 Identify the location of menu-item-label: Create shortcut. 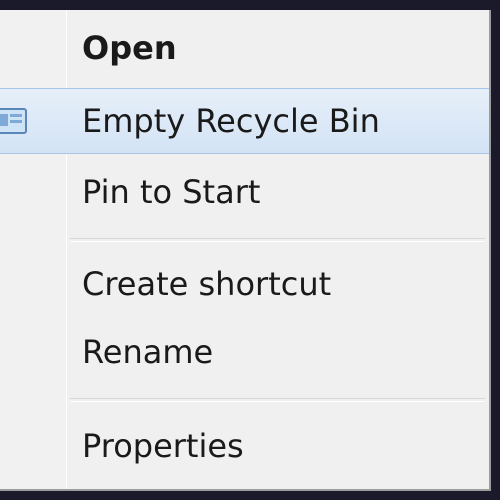
(207, 284).